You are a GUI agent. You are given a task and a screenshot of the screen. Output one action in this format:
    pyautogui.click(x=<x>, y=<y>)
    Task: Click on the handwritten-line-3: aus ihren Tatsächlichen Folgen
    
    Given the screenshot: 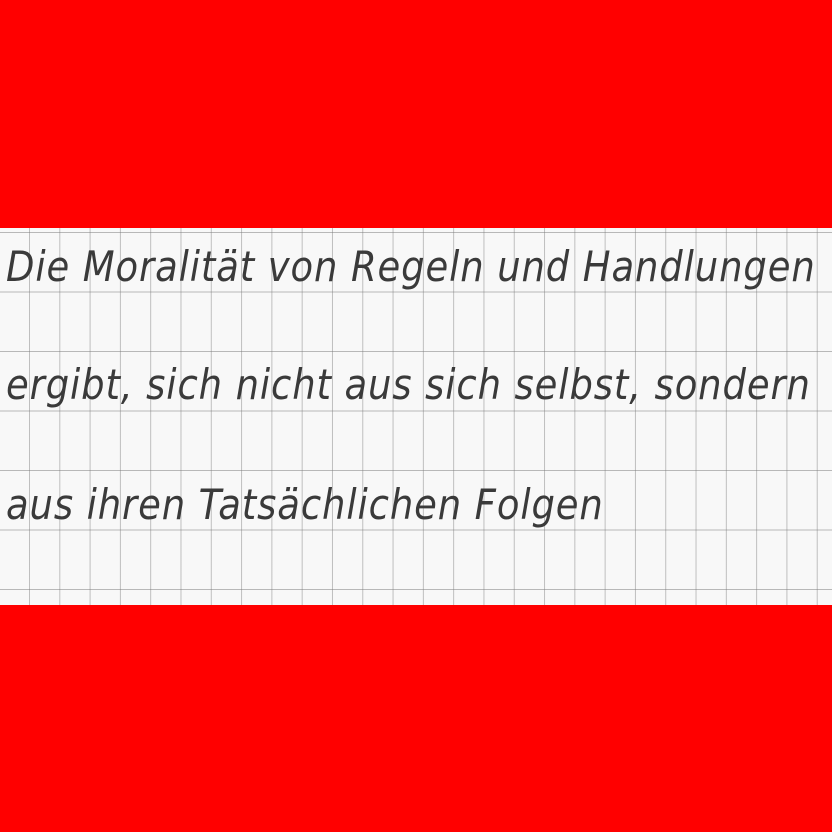 What is the action you would take?
    pyautogui.click(x=305, y=504)
    